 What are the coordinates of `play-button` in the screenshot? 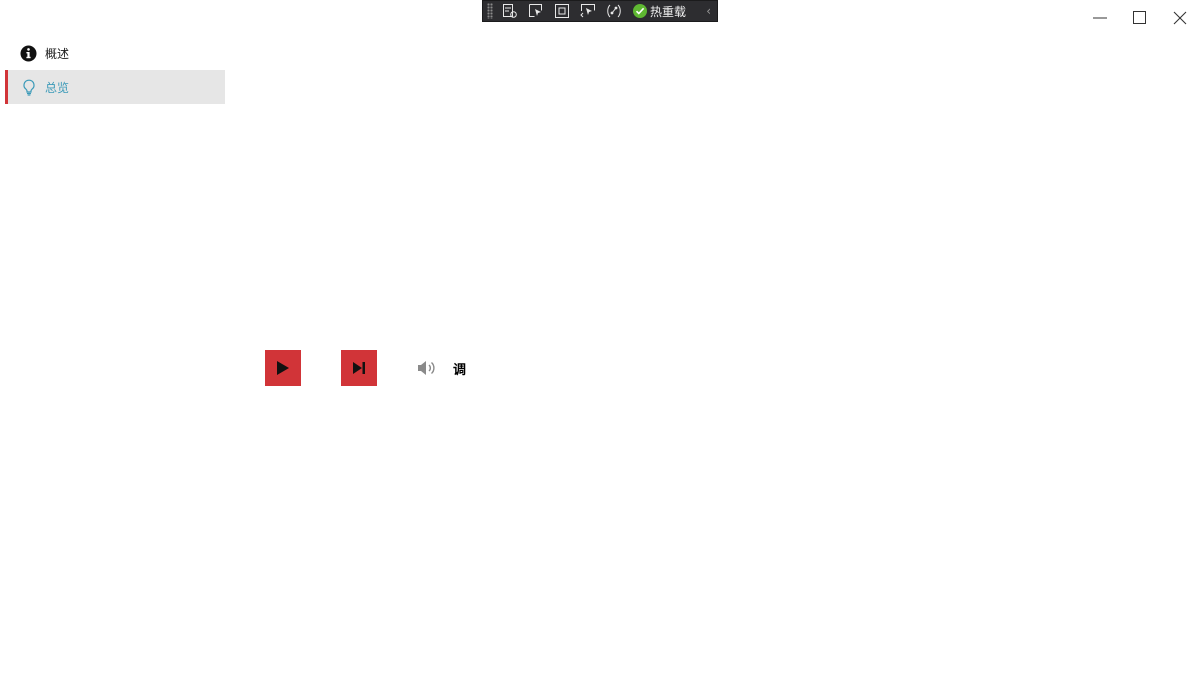 It's located at (283, 368).